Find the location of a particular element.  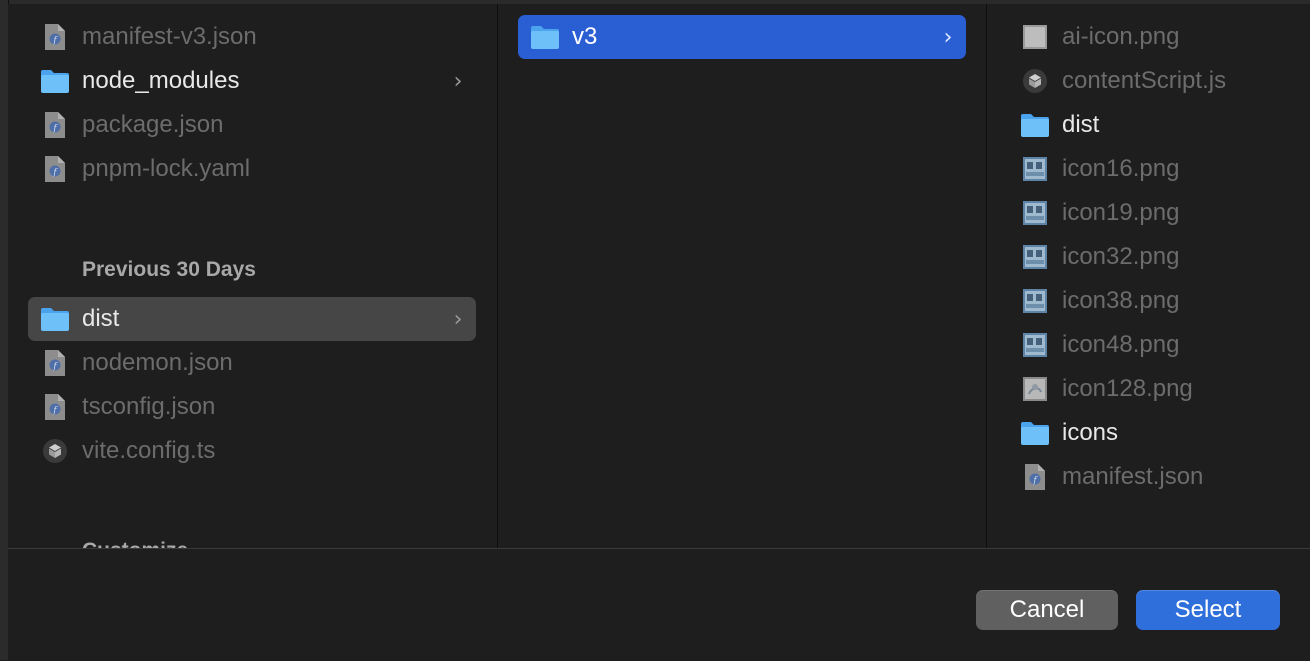

file-row: contentScript.js is located at coordinates (1158, 81).